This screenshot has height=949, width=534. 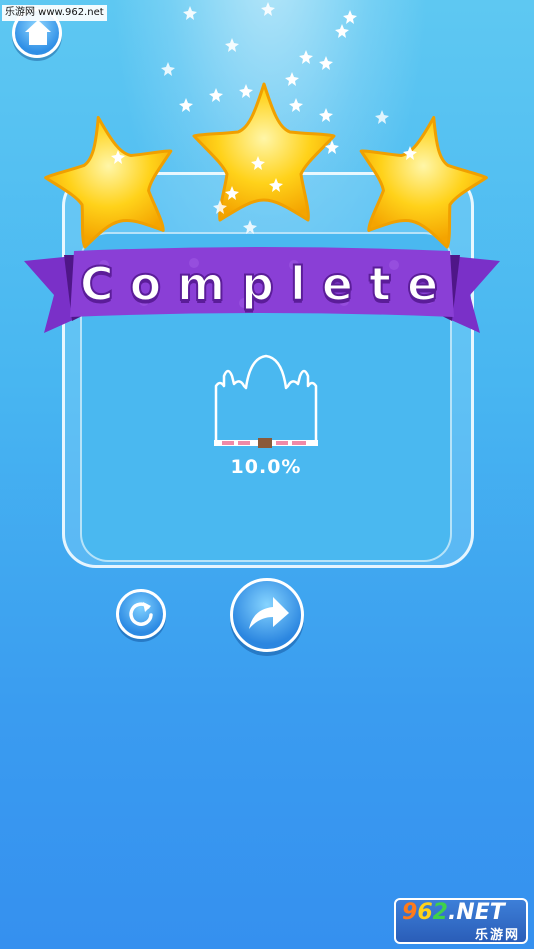 I want to click on retry-button, so click(x=141, y=614).